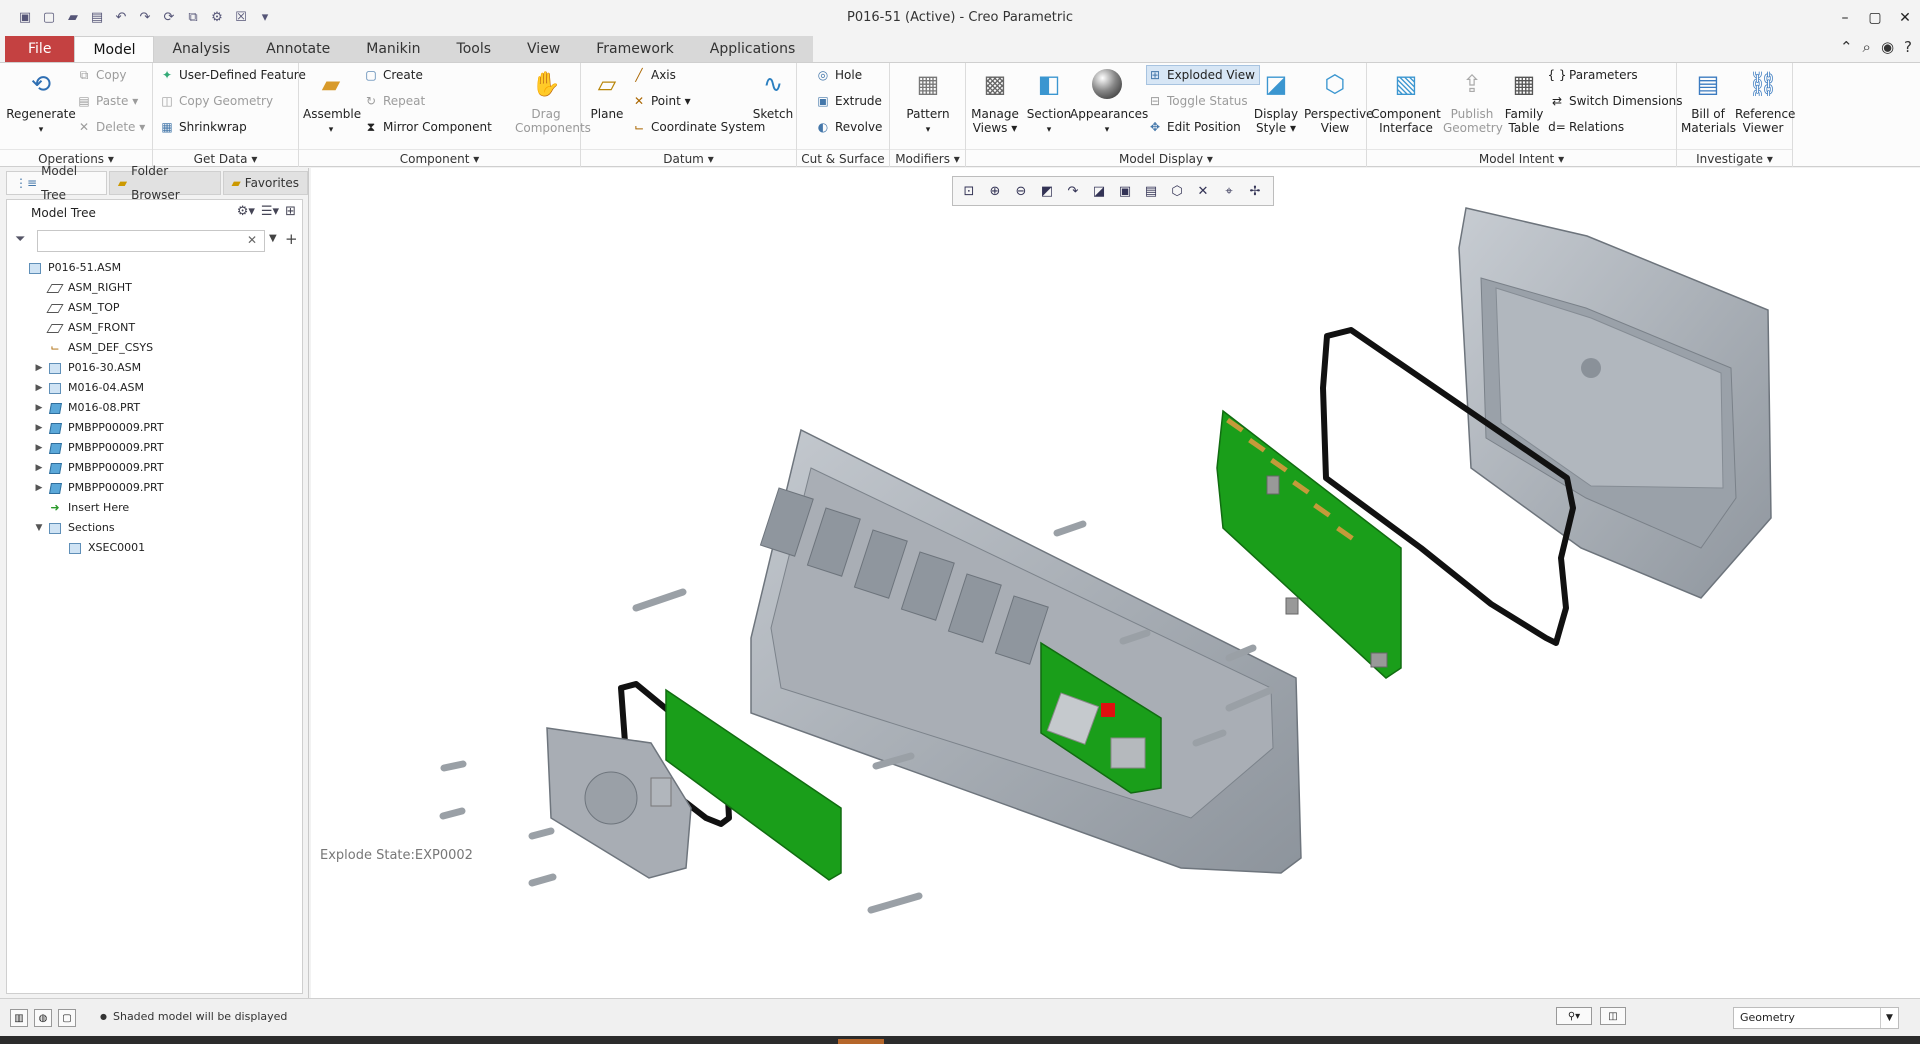  What do you see at coordinates (653, 75) in the screenshot?
I see `axis-button: ╱ Axis` at bounding box center [653, 75].